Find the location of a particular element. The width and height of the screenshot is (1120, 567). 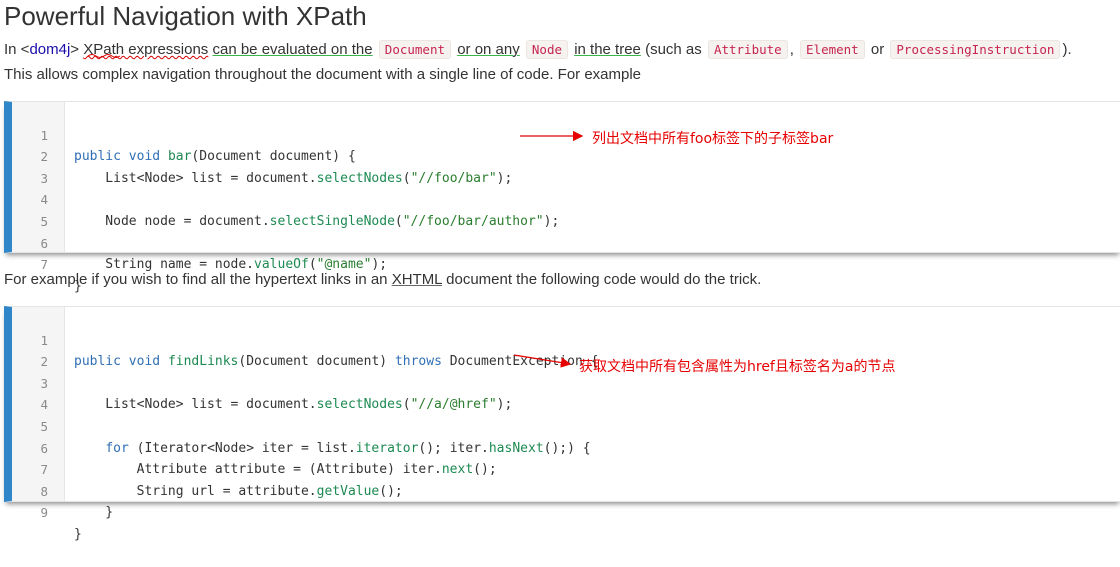

squiggle-icon is located at coordinates (104, 56).